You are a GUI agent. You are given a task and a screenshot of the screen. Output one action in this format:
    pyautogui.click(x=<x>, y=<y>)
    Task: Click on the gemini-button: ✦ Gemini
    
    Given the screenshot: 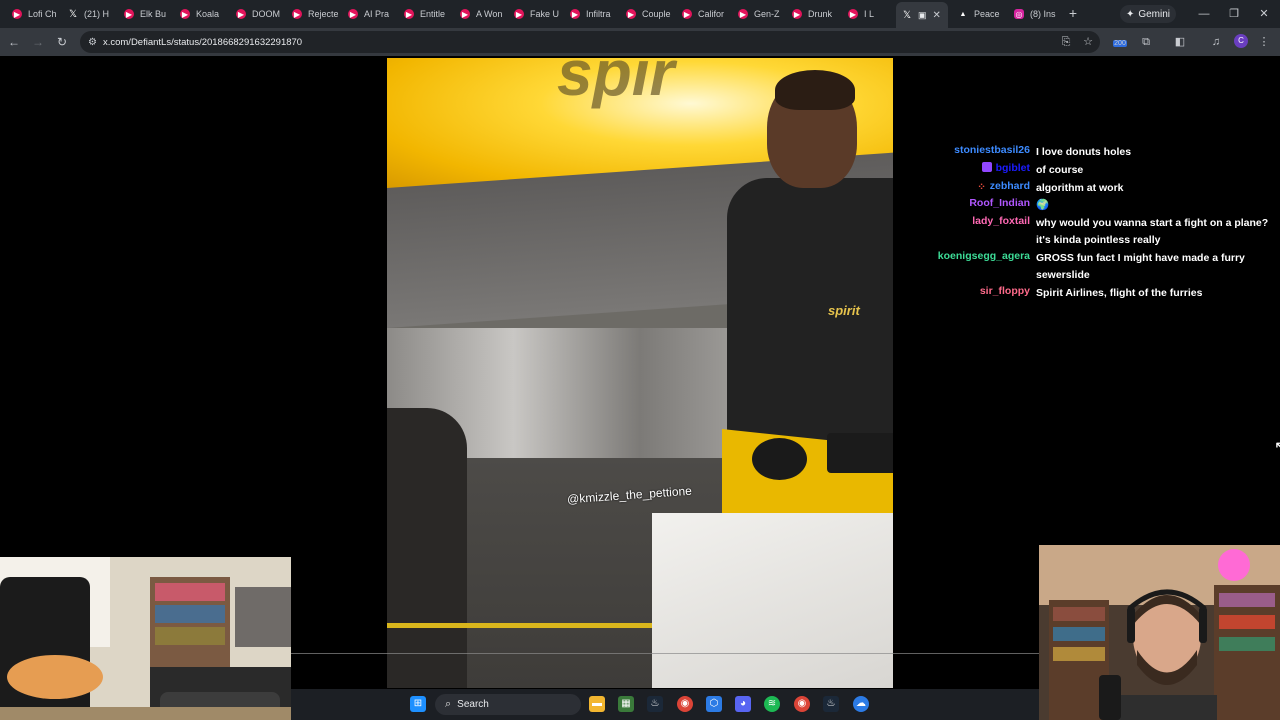 What is the action you would take?
    pyautogui.click(x=1148, y=14)
    